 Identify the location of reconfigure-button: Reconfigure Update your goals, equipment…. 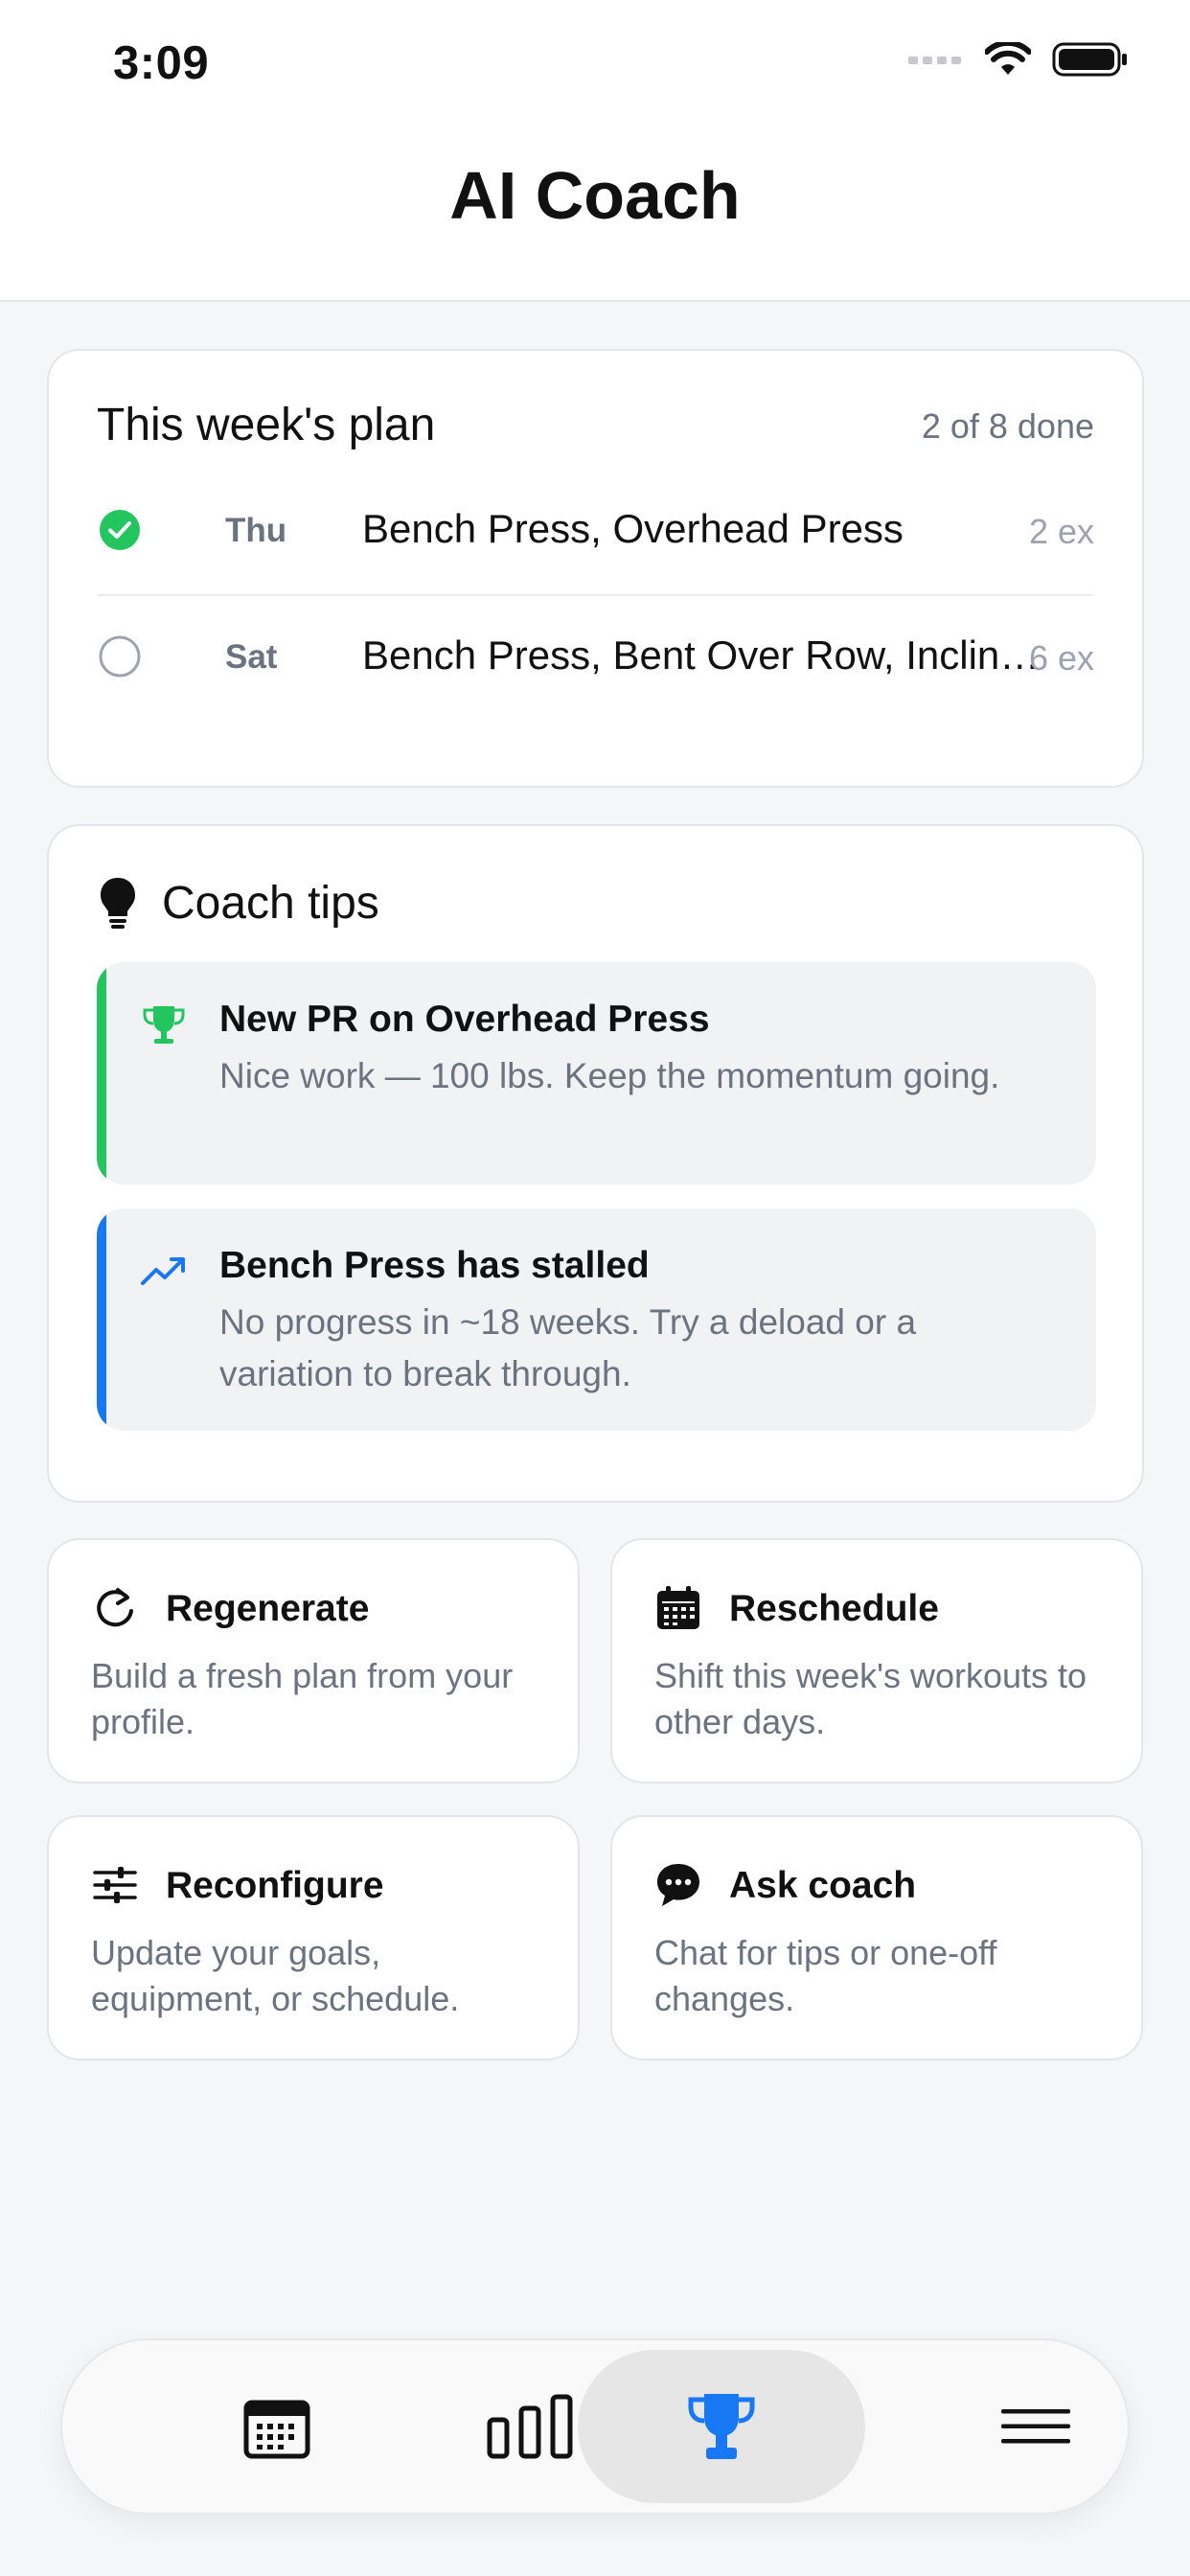
(313, 1937).